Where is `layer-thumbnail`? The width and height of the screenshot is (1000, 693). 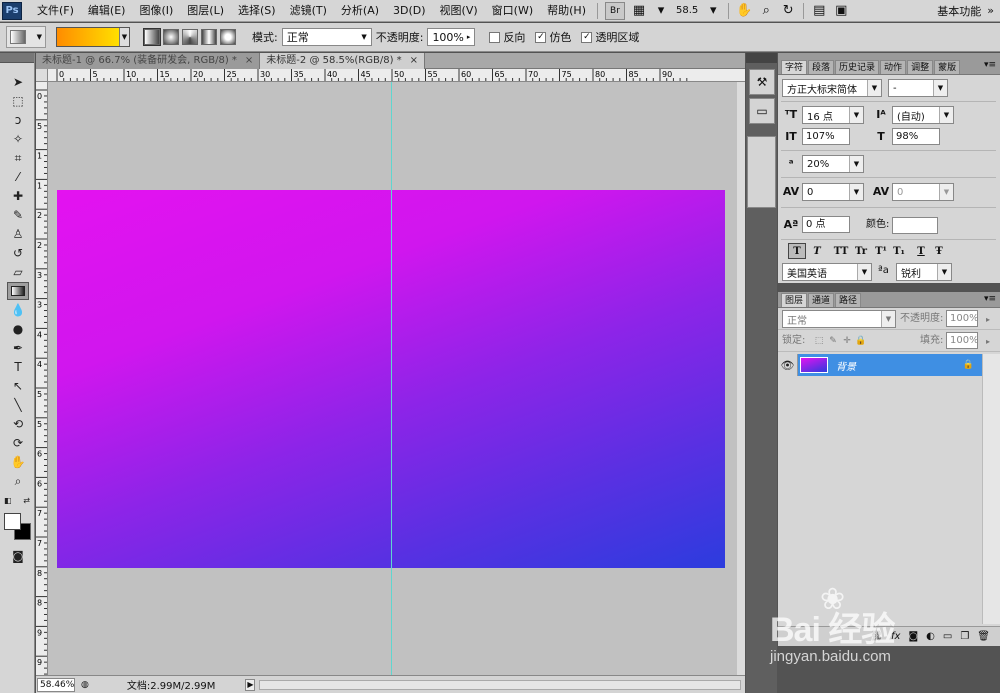
layer-thumbnail is located at coordinates (814, 365).